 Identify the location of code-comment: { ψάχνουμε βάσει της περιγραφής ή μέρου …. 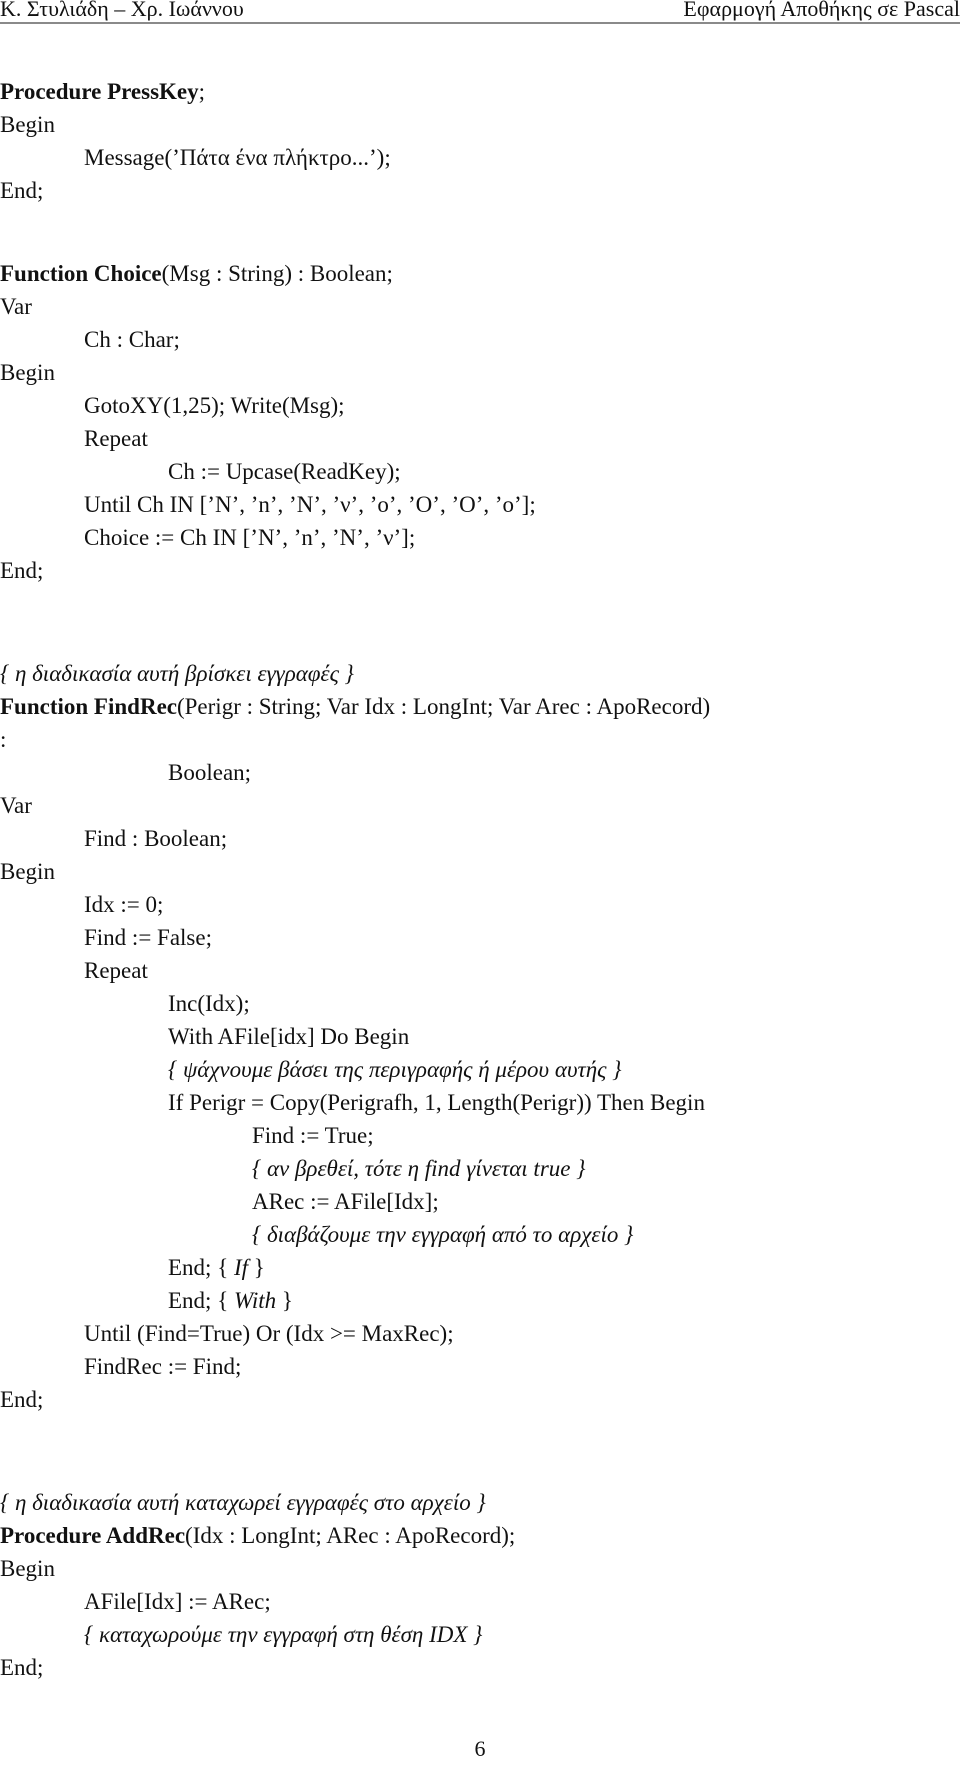
(395, 1069).